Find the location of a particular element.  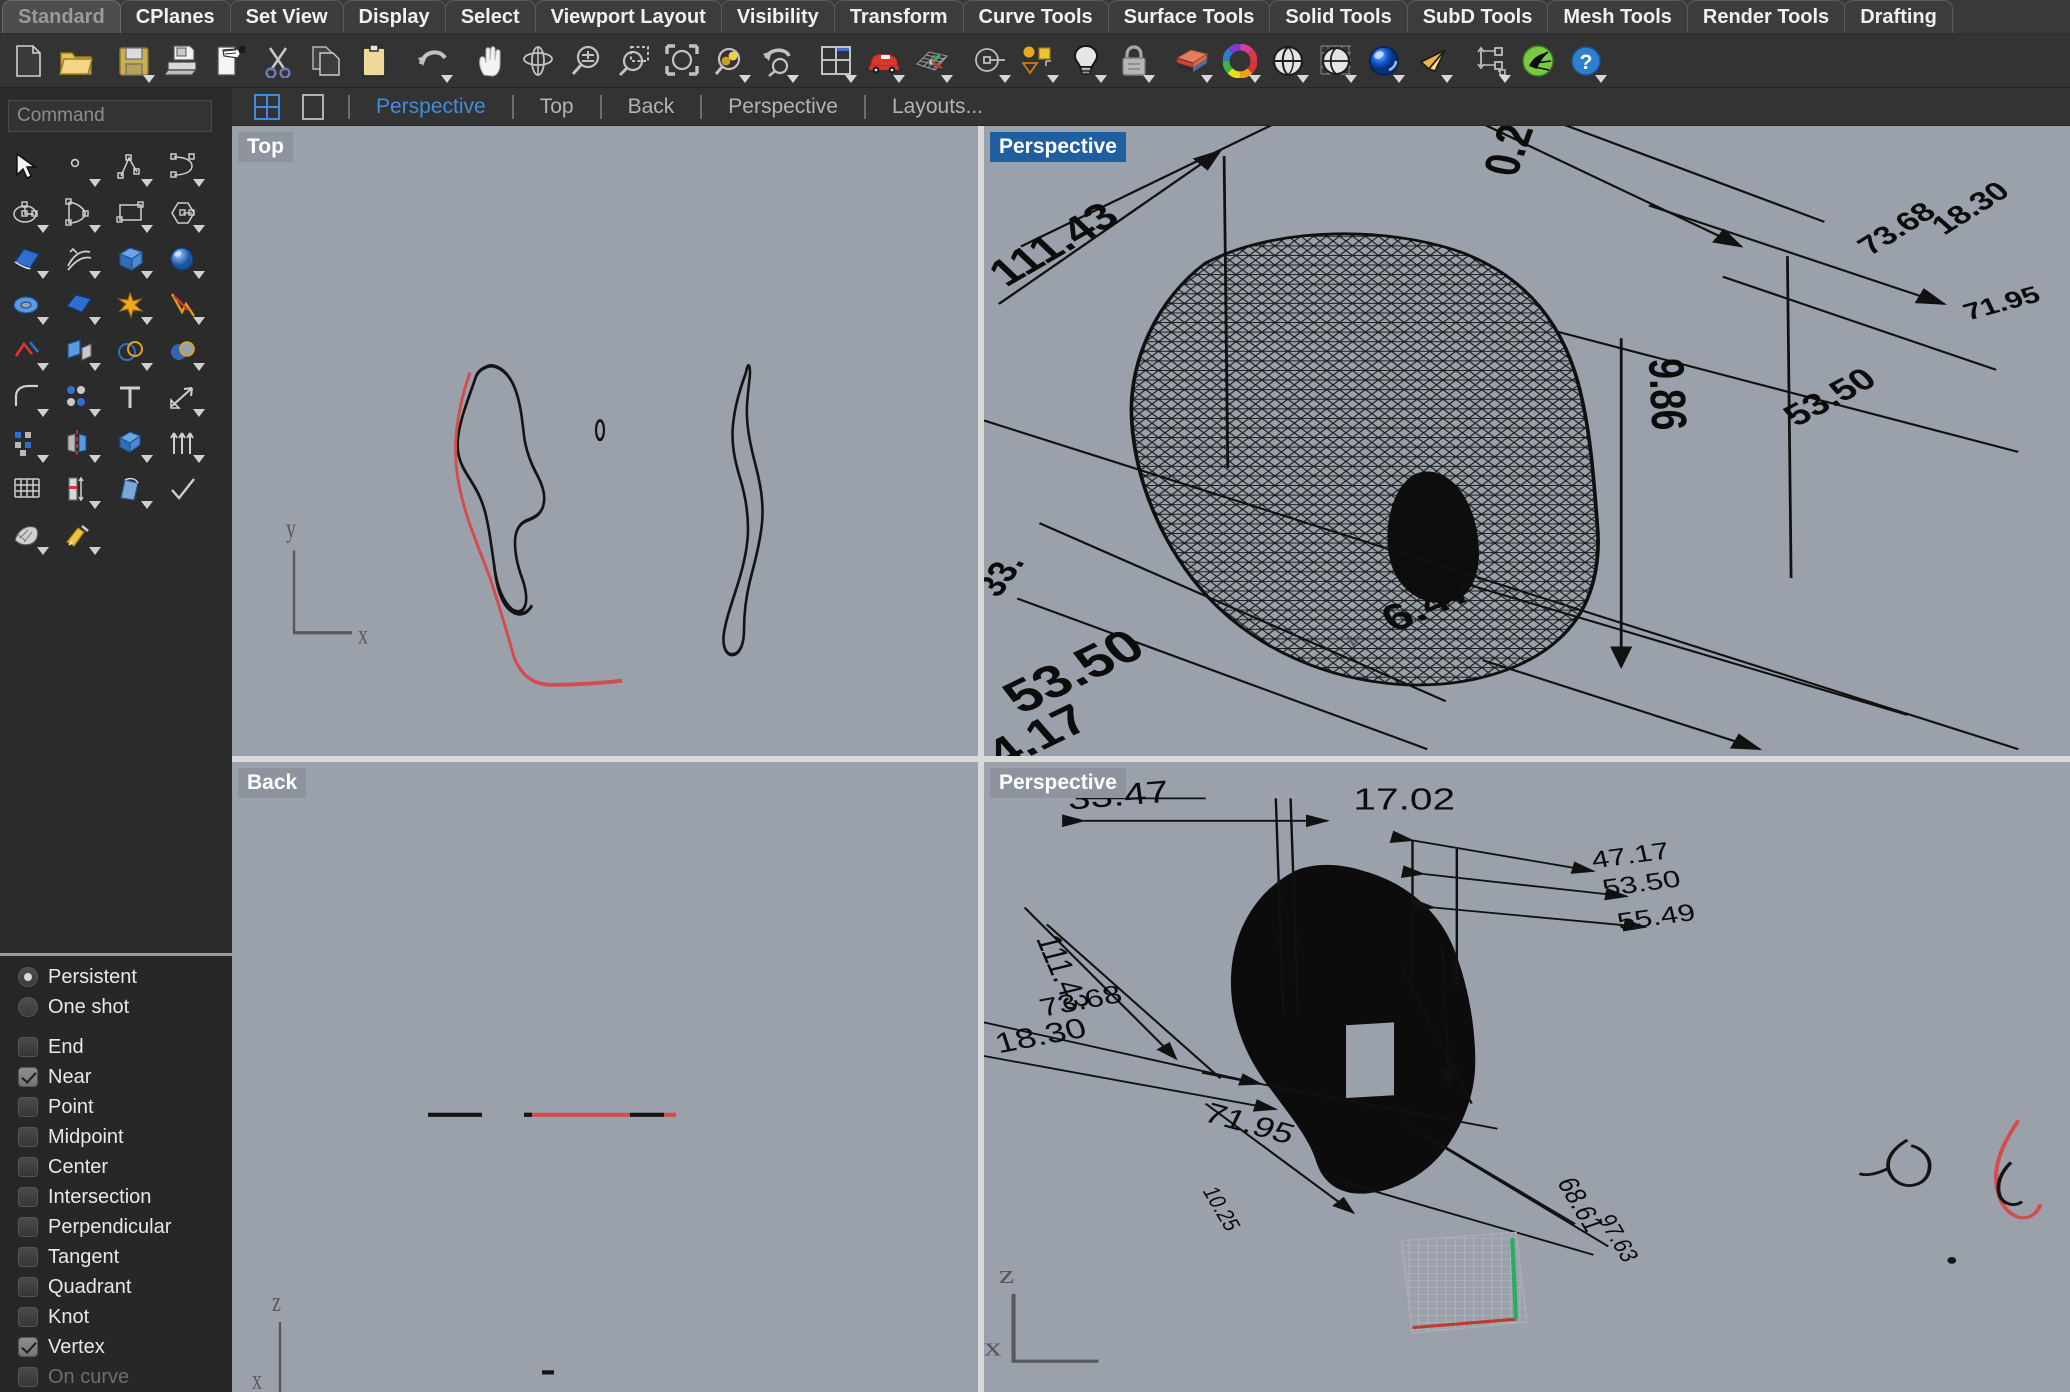

osnap-center: Center is located at coordinates (125, 1167).